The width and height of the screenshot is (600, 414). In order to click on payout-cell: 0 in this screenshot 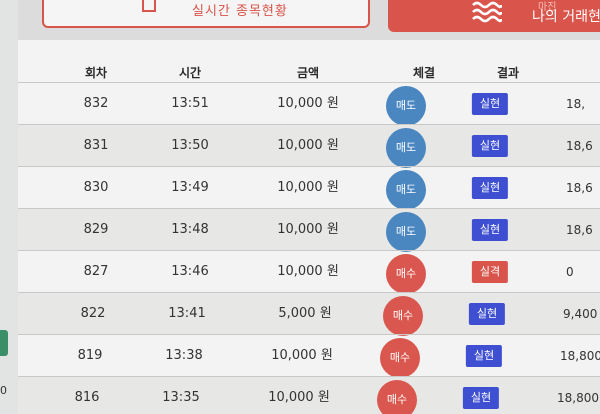, I will do `click(570, 272)`.